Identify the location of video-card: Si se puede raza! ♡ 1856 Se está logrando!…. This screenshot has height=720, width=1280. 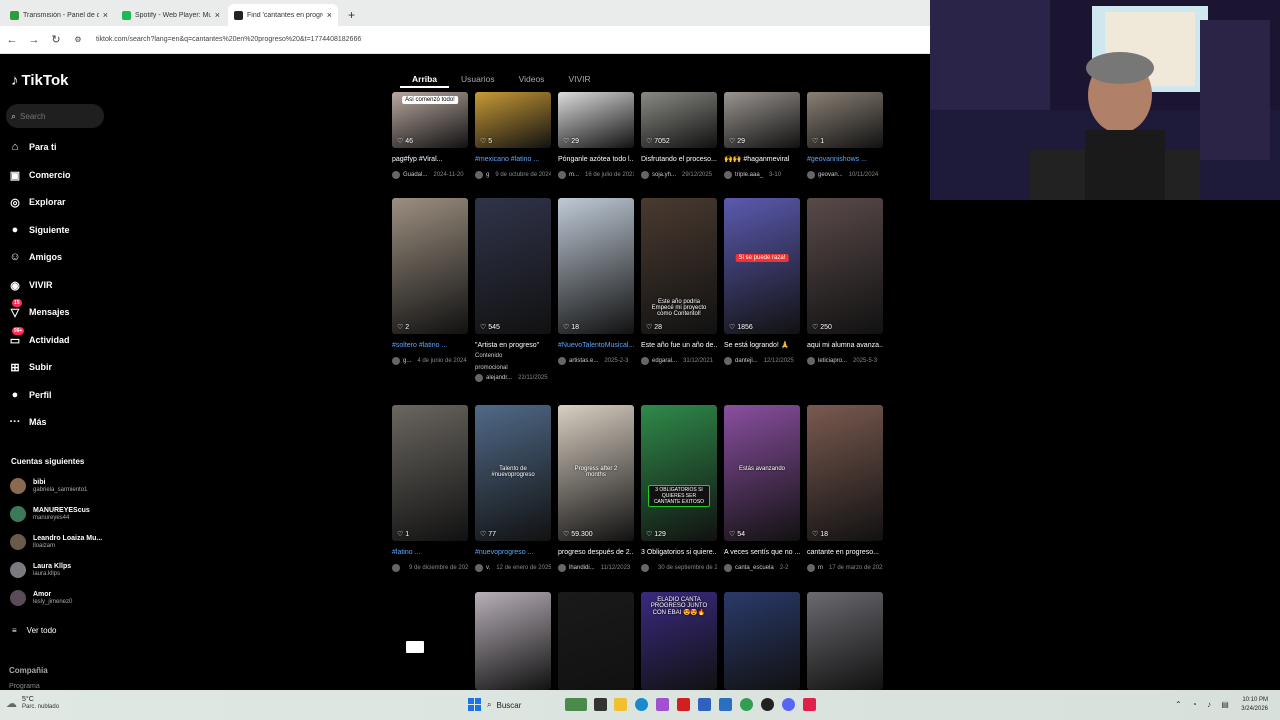
(762, 281).